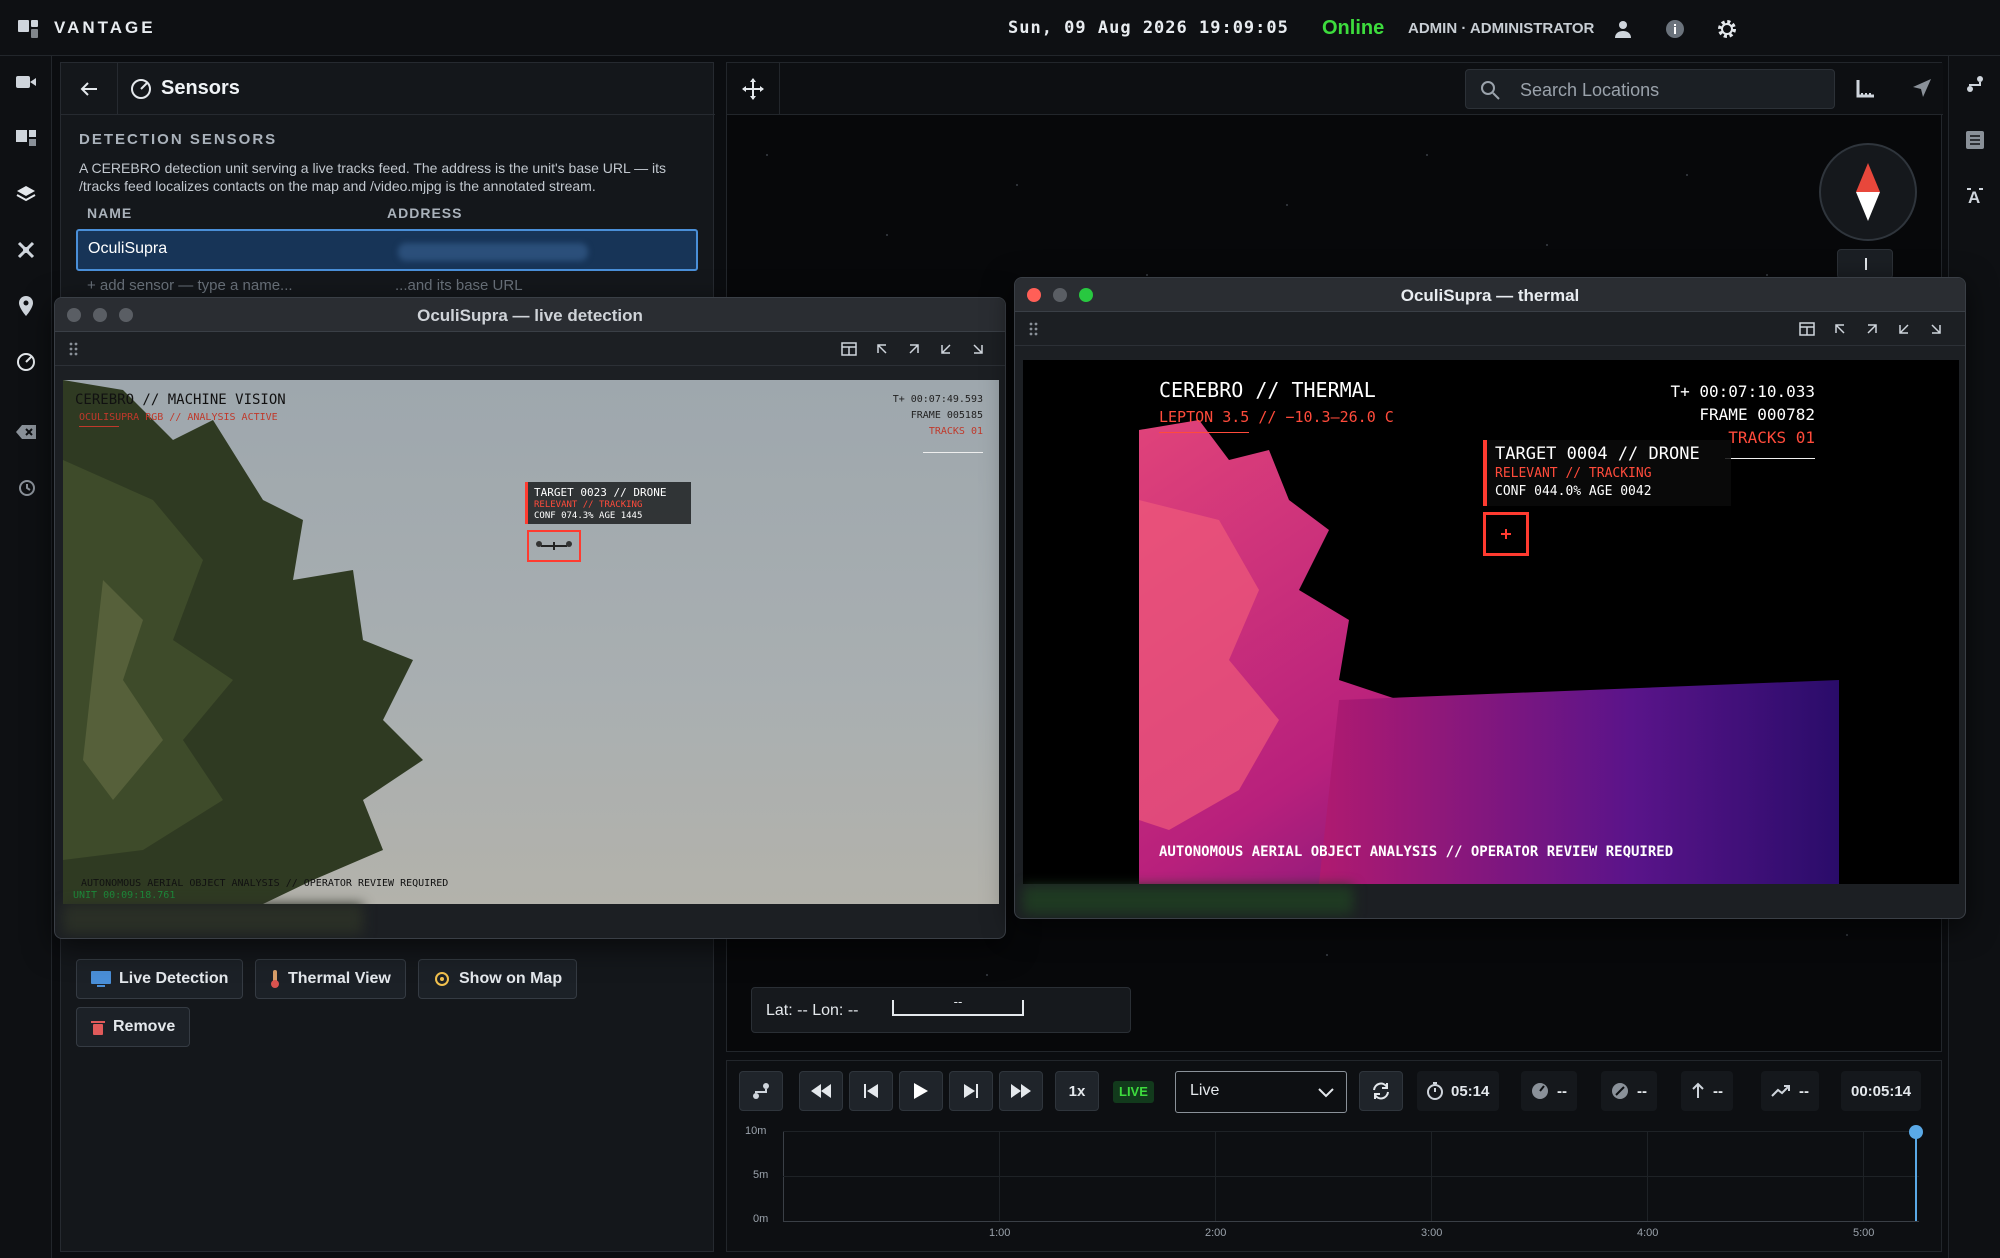  I want to click on feed-tracks-rule, so click(953, 452).